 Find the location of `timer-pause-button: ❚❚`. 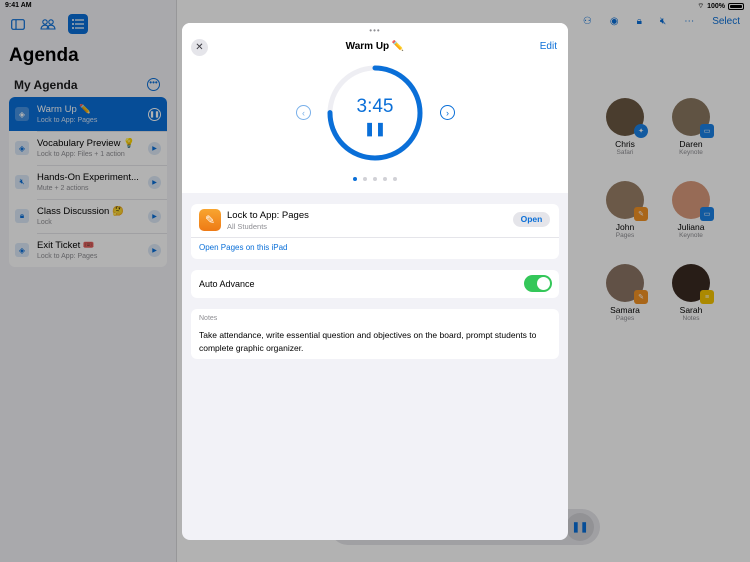

timer-pause-button: ❚❚ is located at coordinates (375, 129).